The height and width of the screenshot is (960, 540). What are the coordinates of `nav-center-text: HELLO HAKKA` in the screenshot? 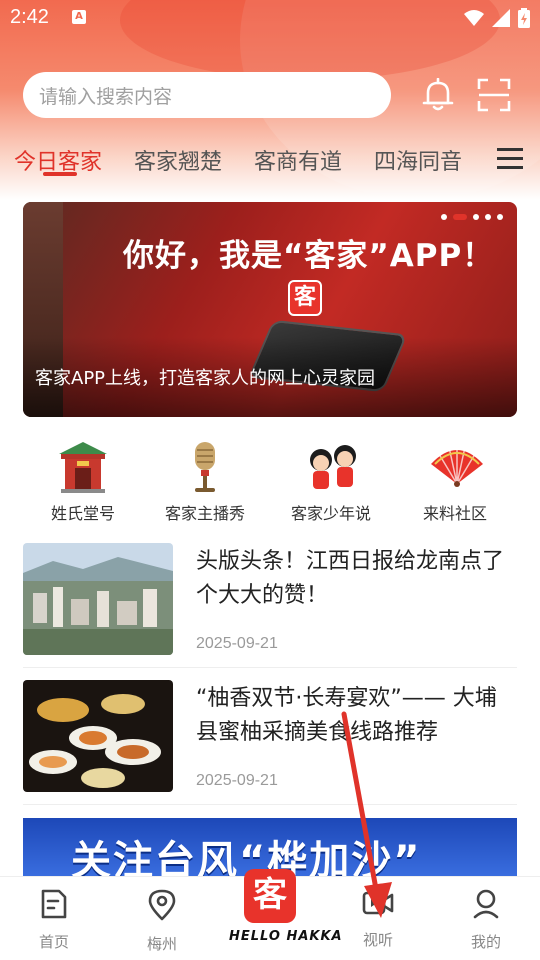 It's located at (286, 936).